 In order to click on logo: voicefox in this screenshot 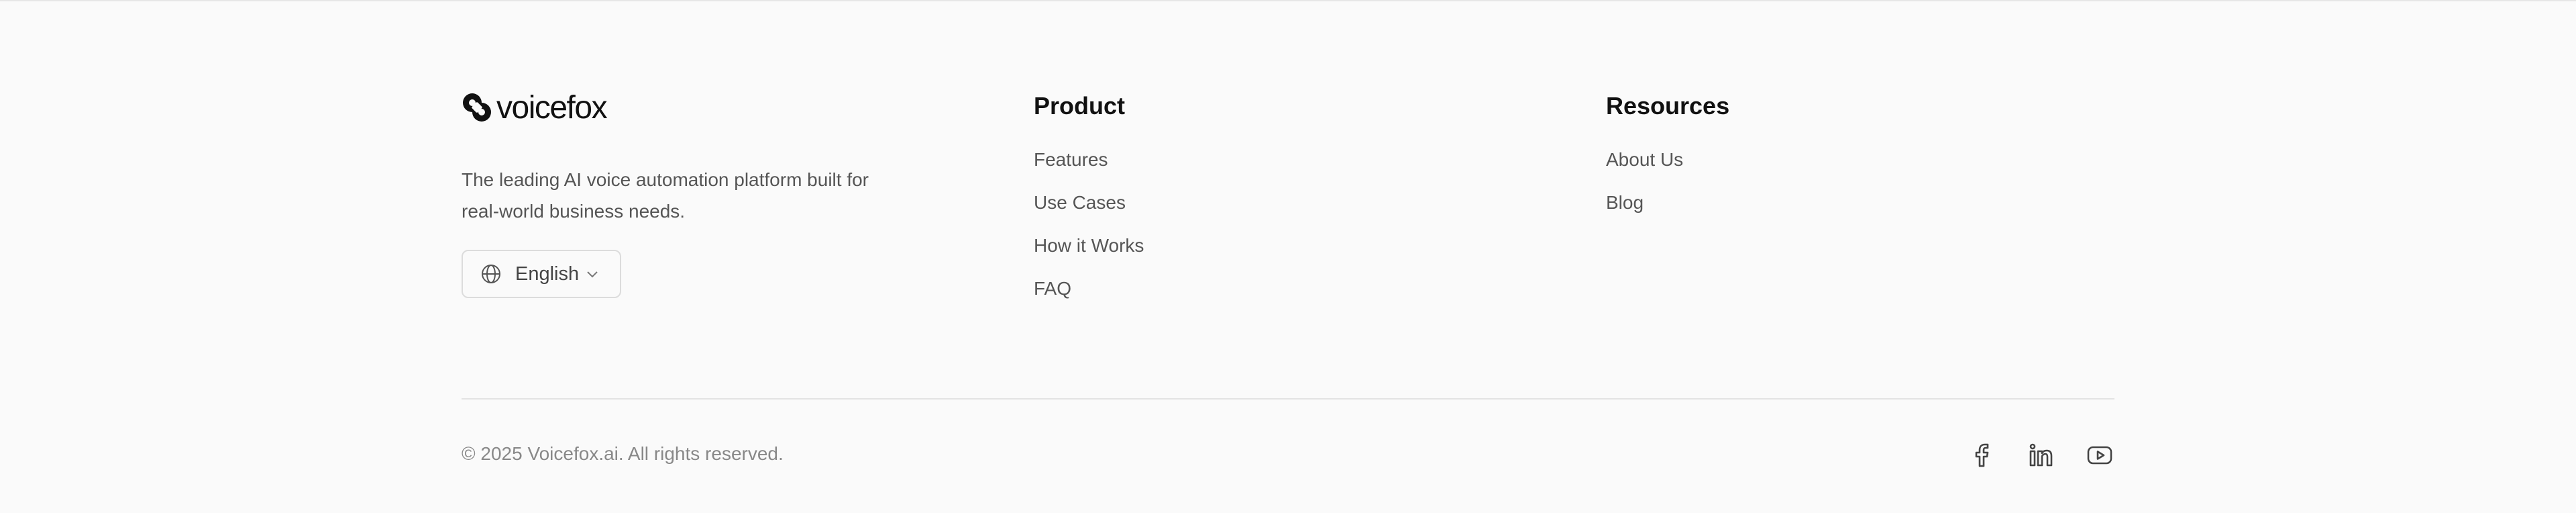, I will do `click(696, 107)`.